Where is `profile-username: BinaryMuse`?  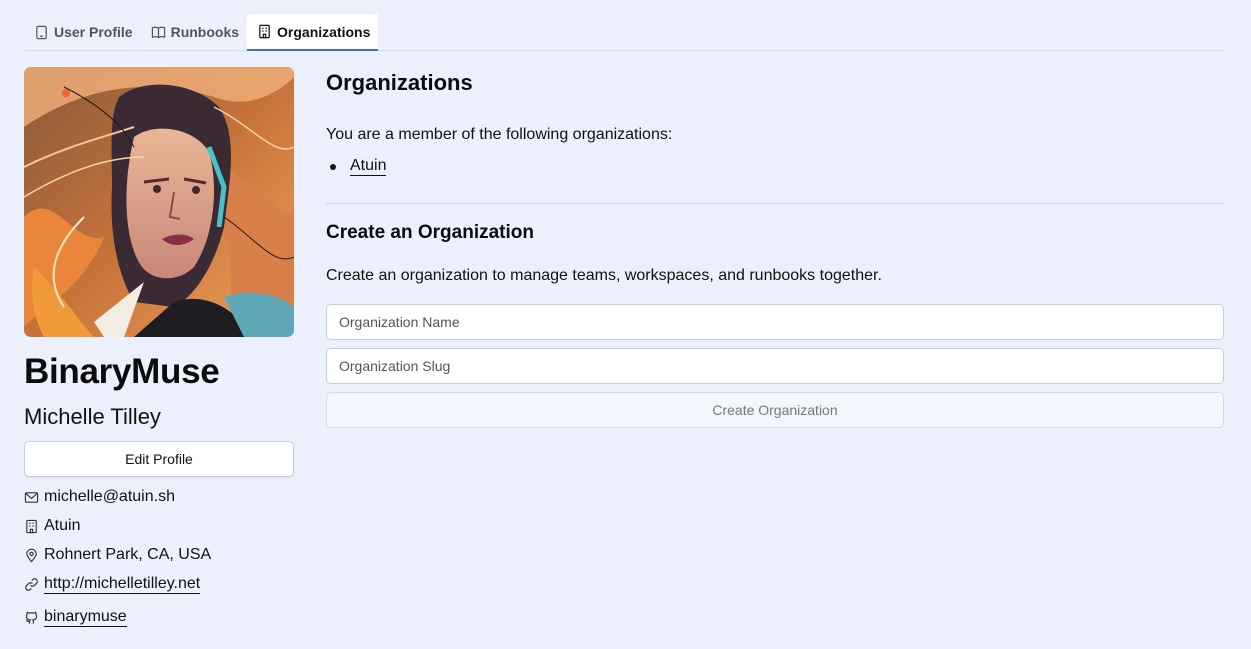 profile-username: BinaryMuse is located at coordinates (122, 371).